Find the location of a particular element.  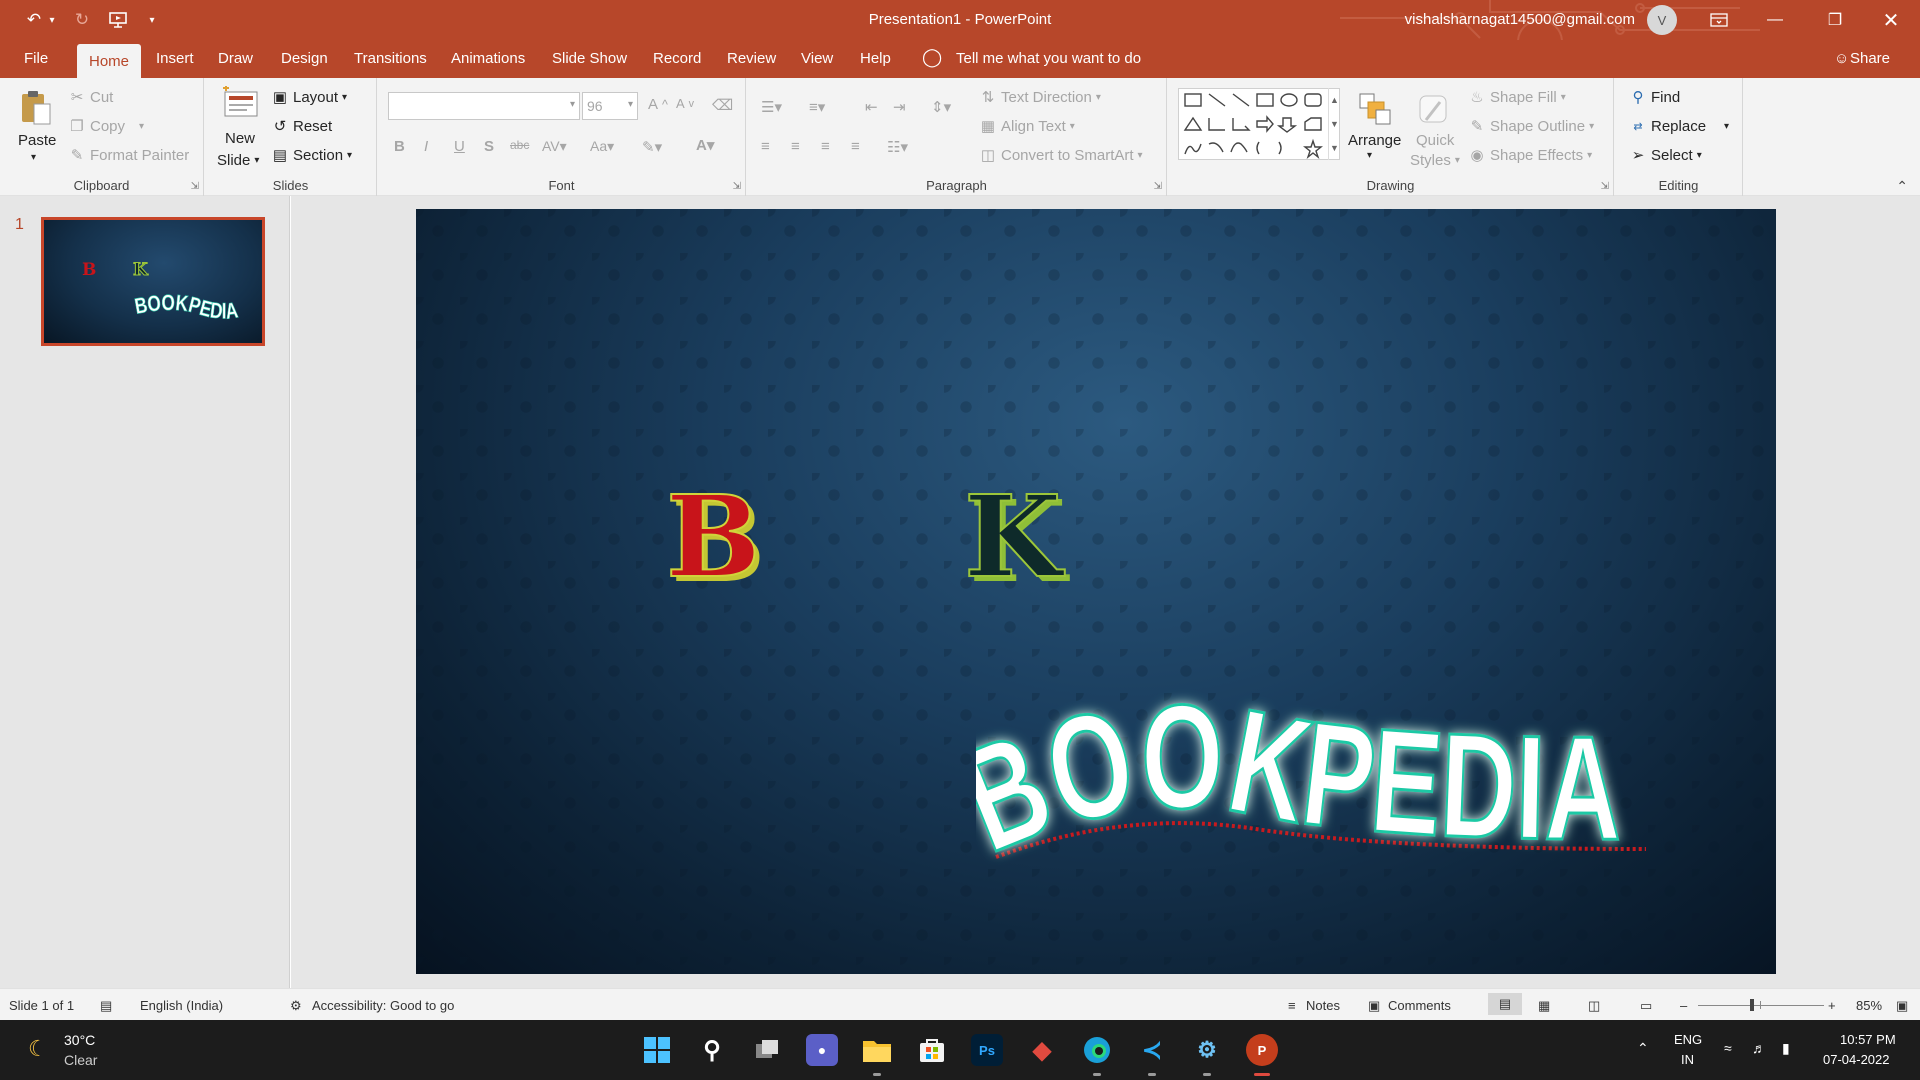

font-name-dropdown: ▾ is located at coordinates (572, 104).